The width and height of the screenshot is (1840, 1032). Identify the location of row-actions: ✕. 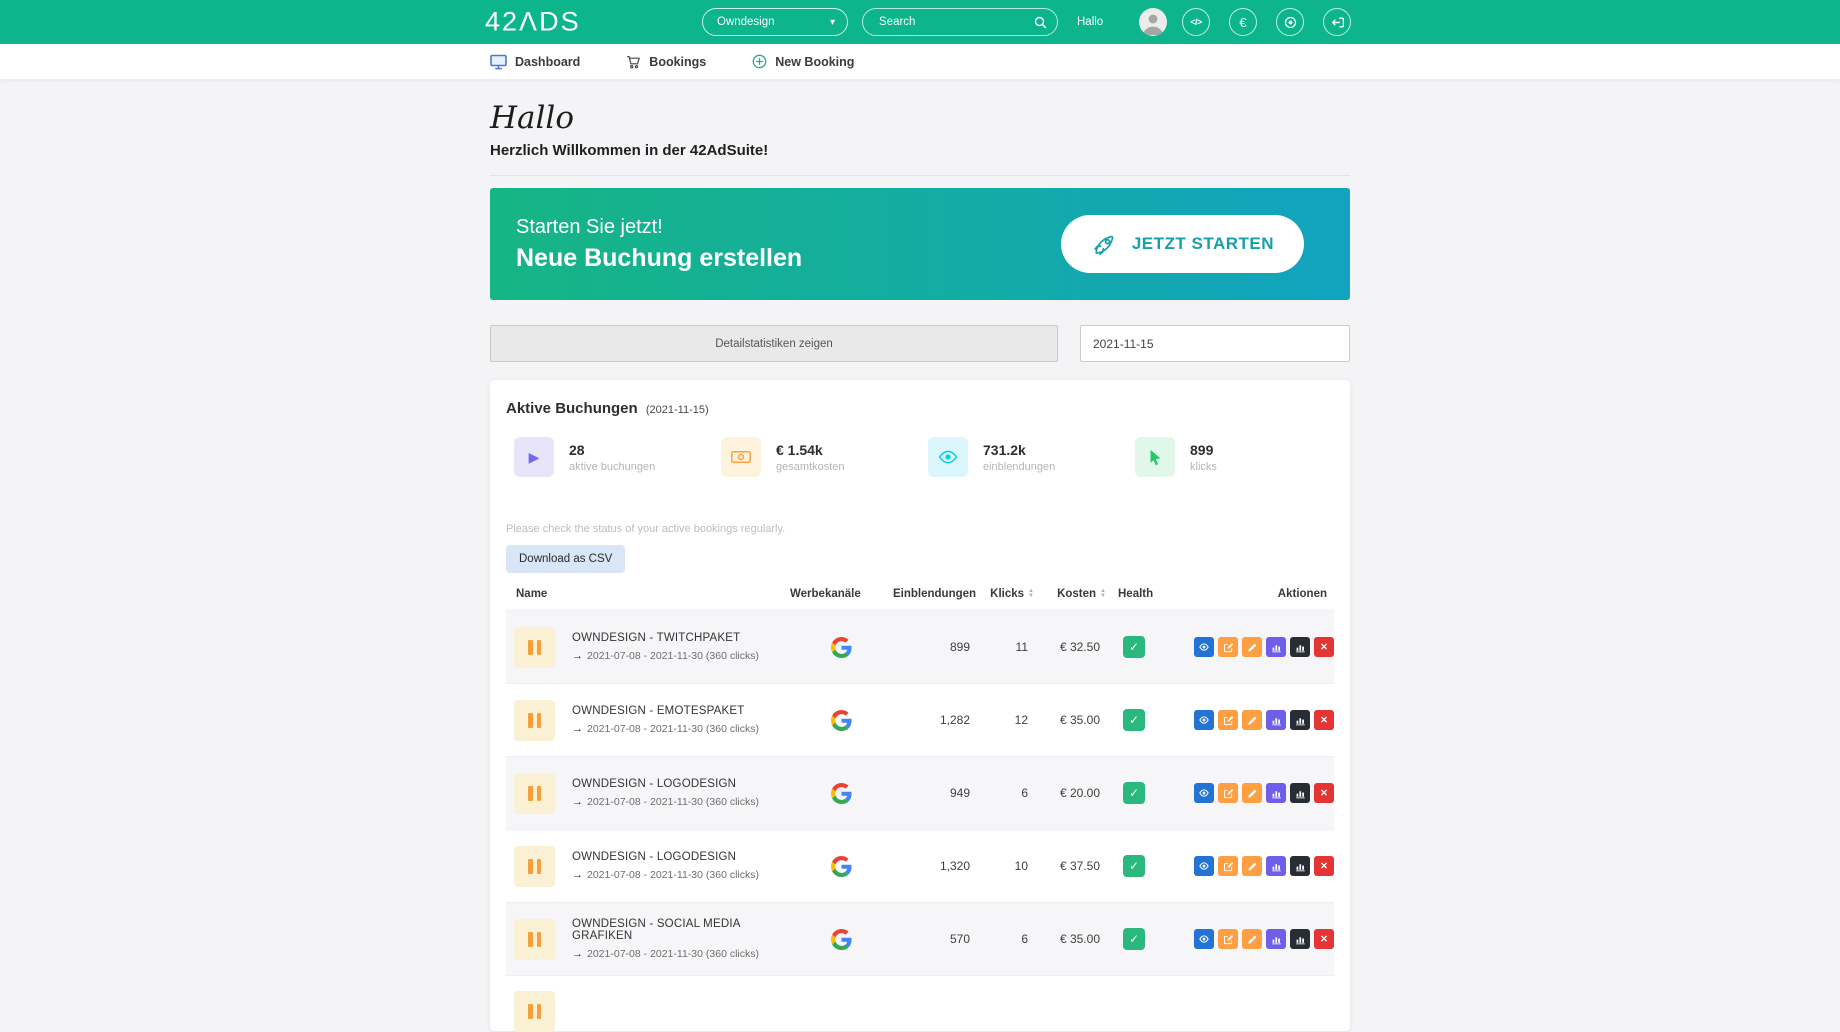
(1250, 793).